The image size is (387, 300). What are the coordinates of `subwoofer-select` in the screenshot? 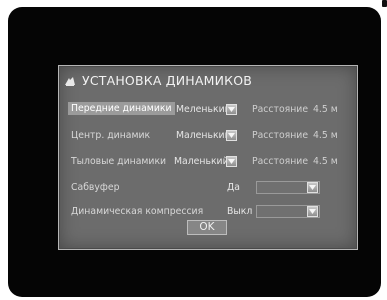 It's located at (288, 187).